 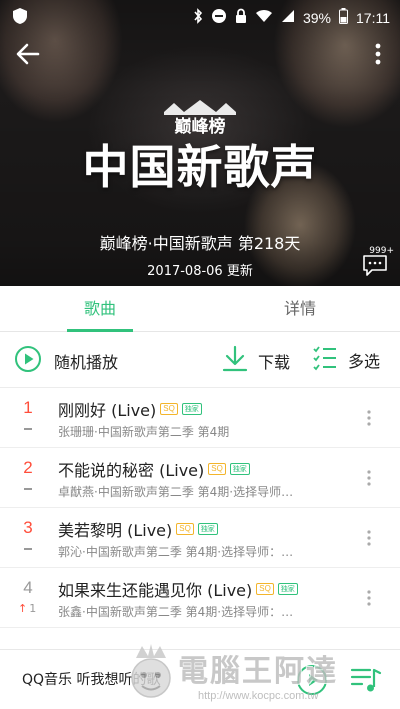 What do you see at coordinates (23, 608) in the screenshot?
I see `arrow-up-icon: ↑` at bounding box center [23, 608].